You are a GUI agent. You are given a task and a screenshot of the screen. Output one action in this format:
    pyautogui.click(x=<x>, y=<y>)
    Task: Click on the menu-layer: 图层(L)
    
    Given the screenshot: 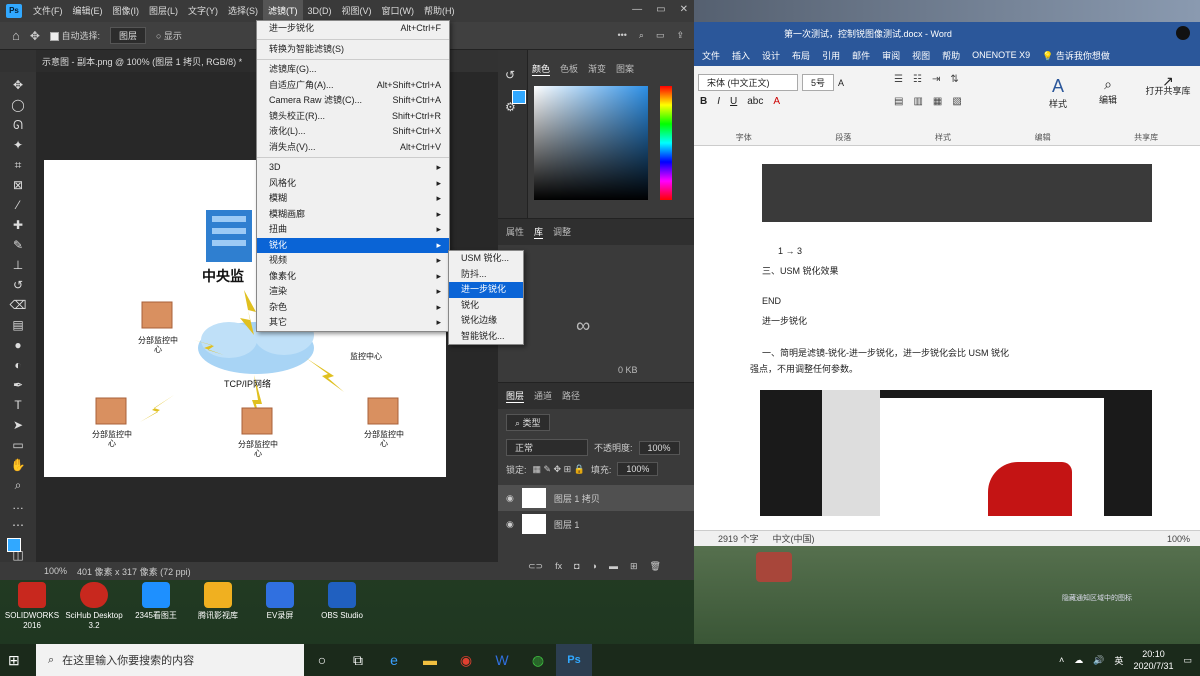 What is the action you would take?
    pyautogui.click(x=163, y=11)
    